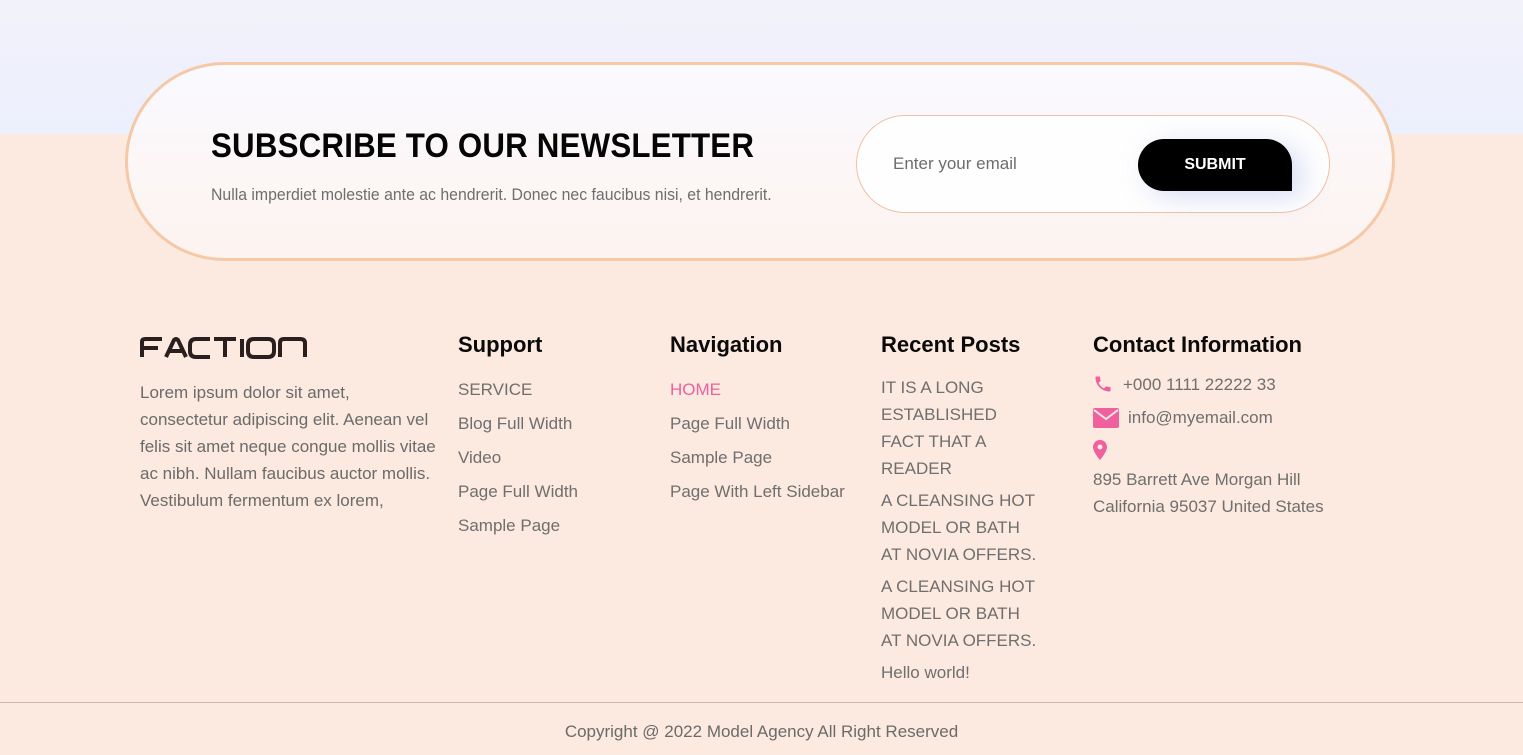  Describe the element at coordinates (757, 390) in the screenshot. I see `nav-link-home: HOME` at that location.